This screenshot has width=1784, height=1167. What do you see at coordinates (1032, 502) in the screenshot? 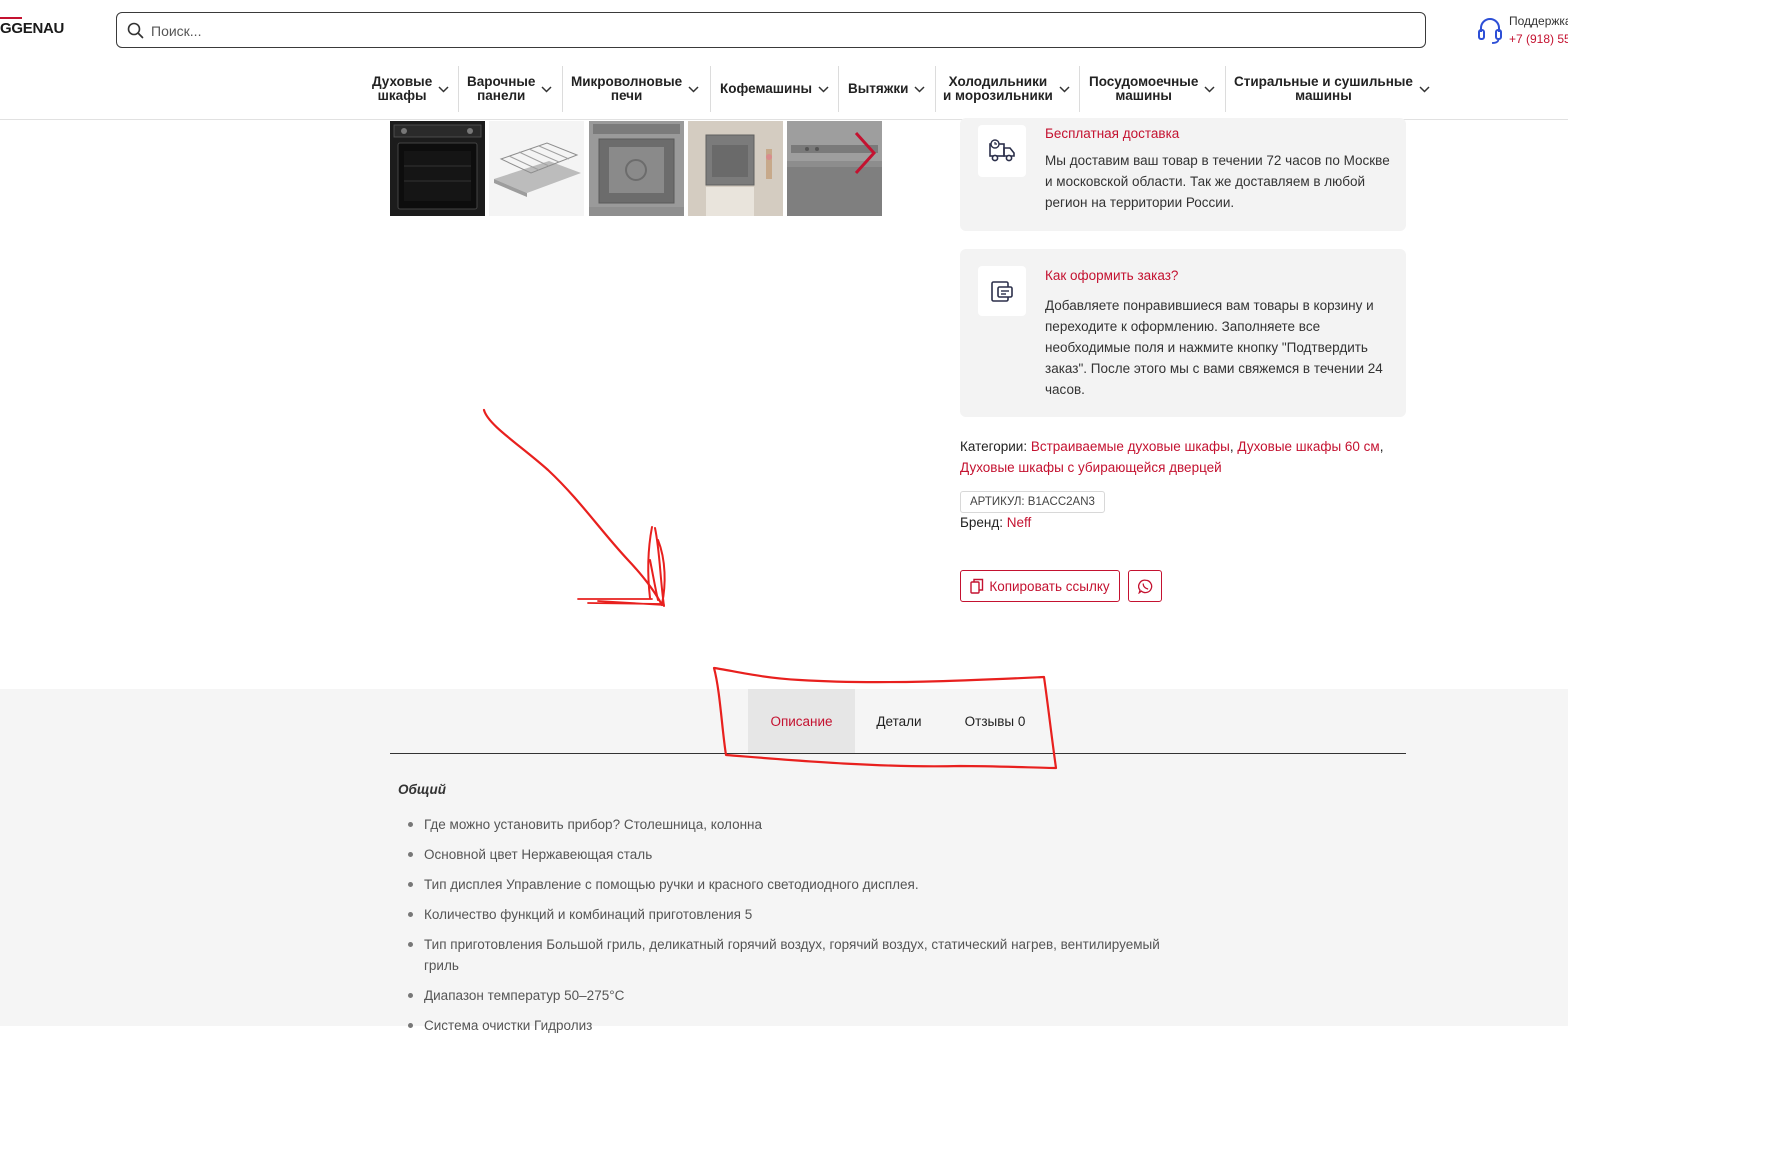
I see `sku-badge: АРТИКУЛ: B1ACC2AN3` at bounding box center [1032, 502].